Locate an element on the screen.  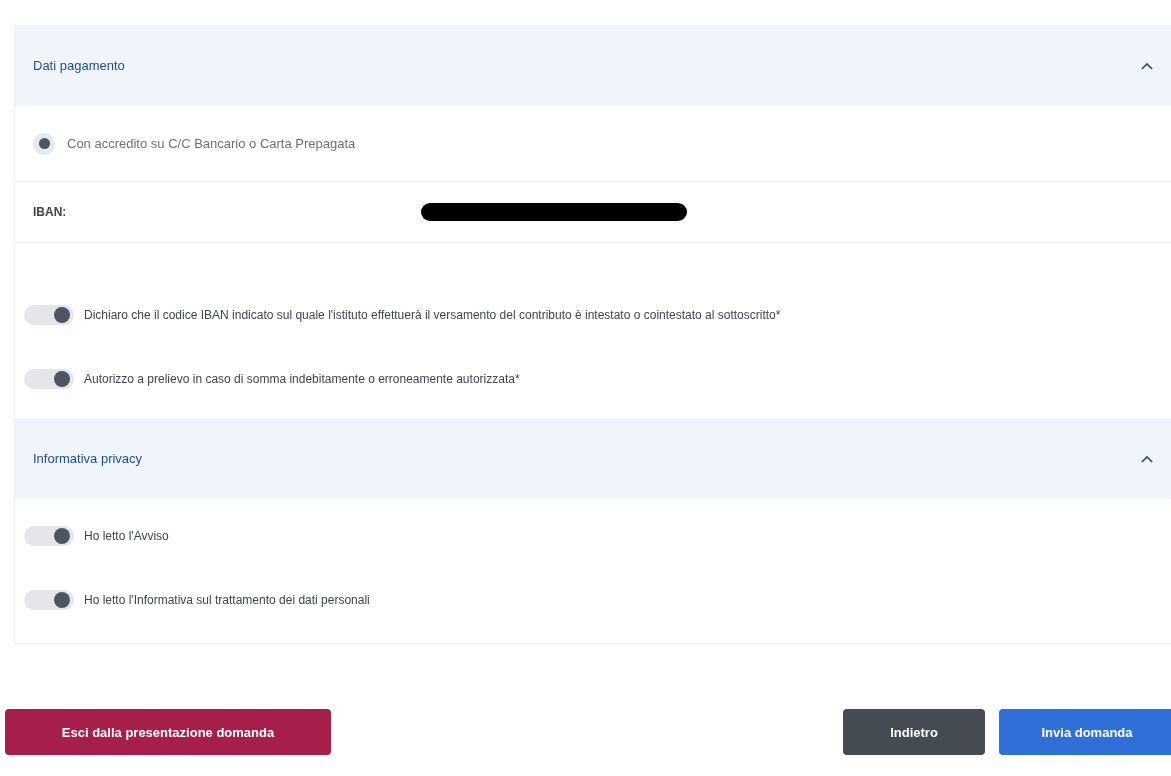
field-label: IBAN: is located at coordinates (50, 212).